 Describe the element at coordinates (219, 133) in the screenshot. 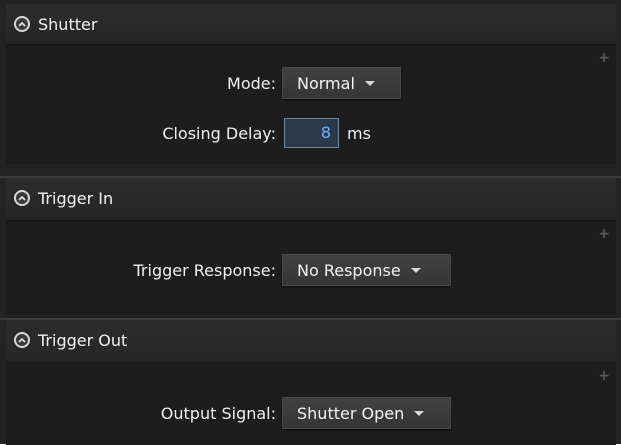

I see `closing-delay-label: Closing Delay:` at that location.